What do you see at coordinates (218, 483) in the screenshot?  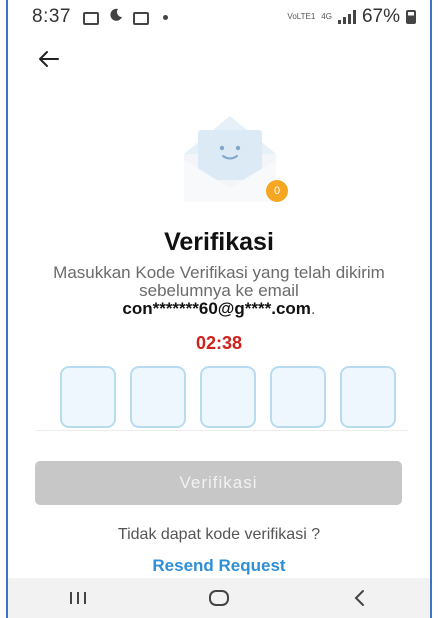 I see `verify-button: Verifikasi` at bounding box center [218, 483].